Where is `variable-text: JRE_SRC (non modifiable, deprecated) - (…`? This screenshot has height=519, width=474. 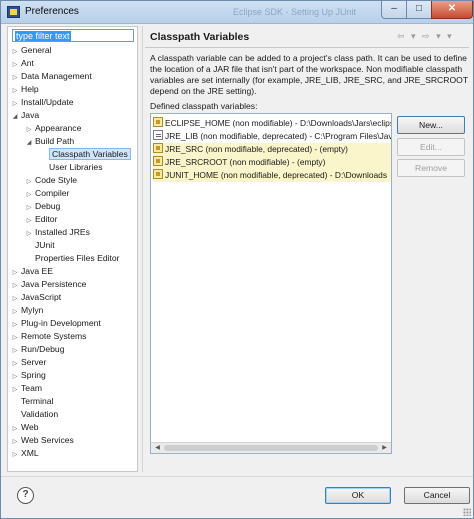 variable-text: JRE_SRC (non modifiable, deprecated) - (… is located at coordinates (256, 149).